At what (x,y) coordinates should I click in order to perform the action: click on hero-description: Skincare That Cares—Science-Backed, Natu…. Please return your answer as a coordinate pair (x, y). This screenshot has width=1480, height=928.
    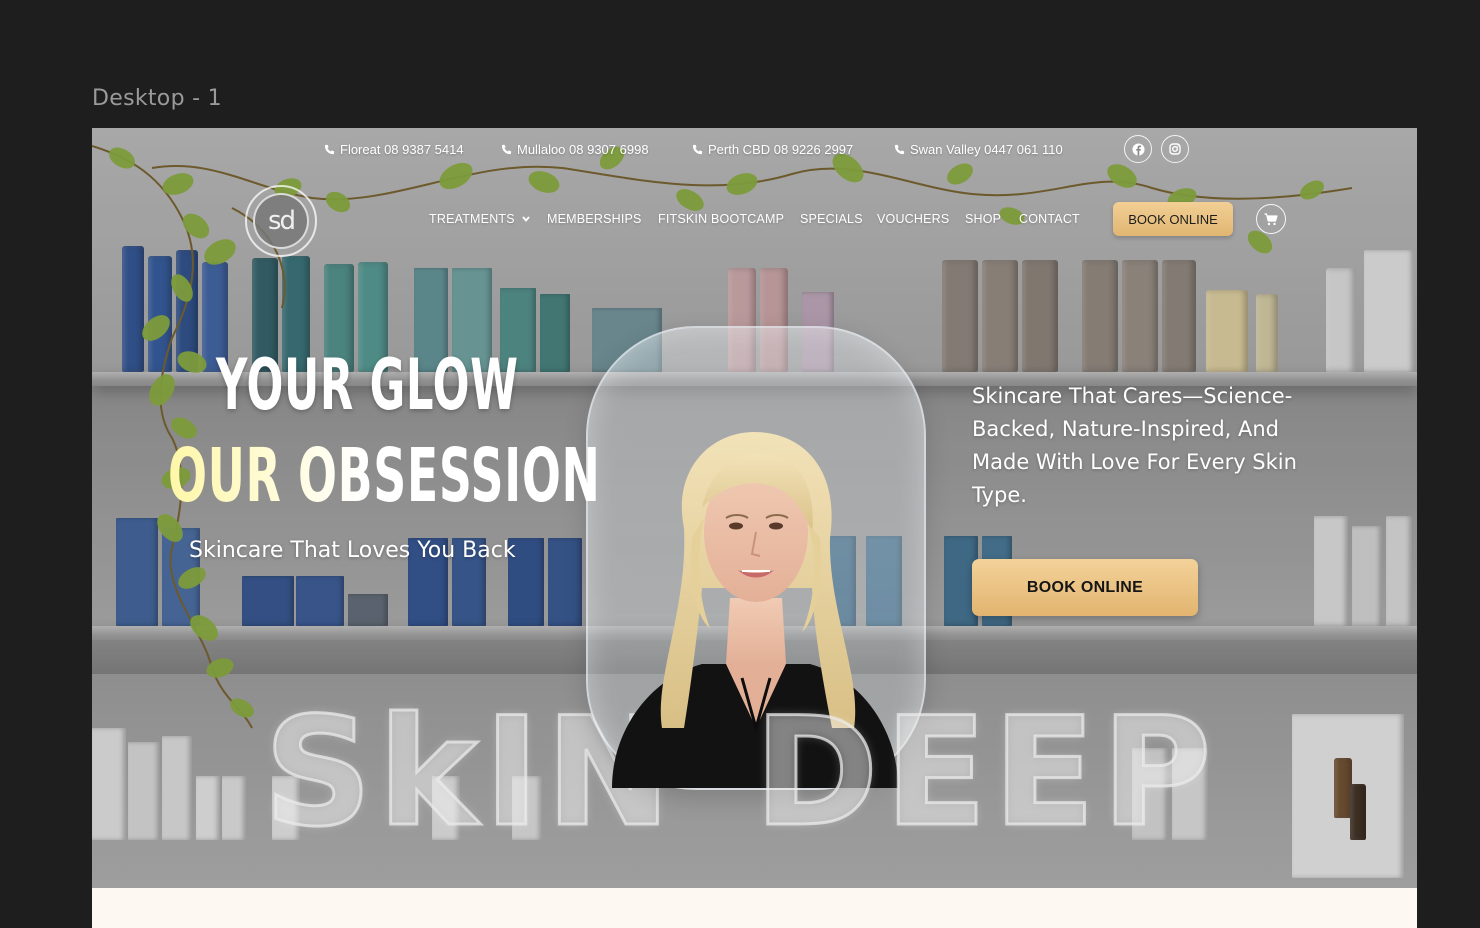
    Looking at the image, I should click on (1134, 445).